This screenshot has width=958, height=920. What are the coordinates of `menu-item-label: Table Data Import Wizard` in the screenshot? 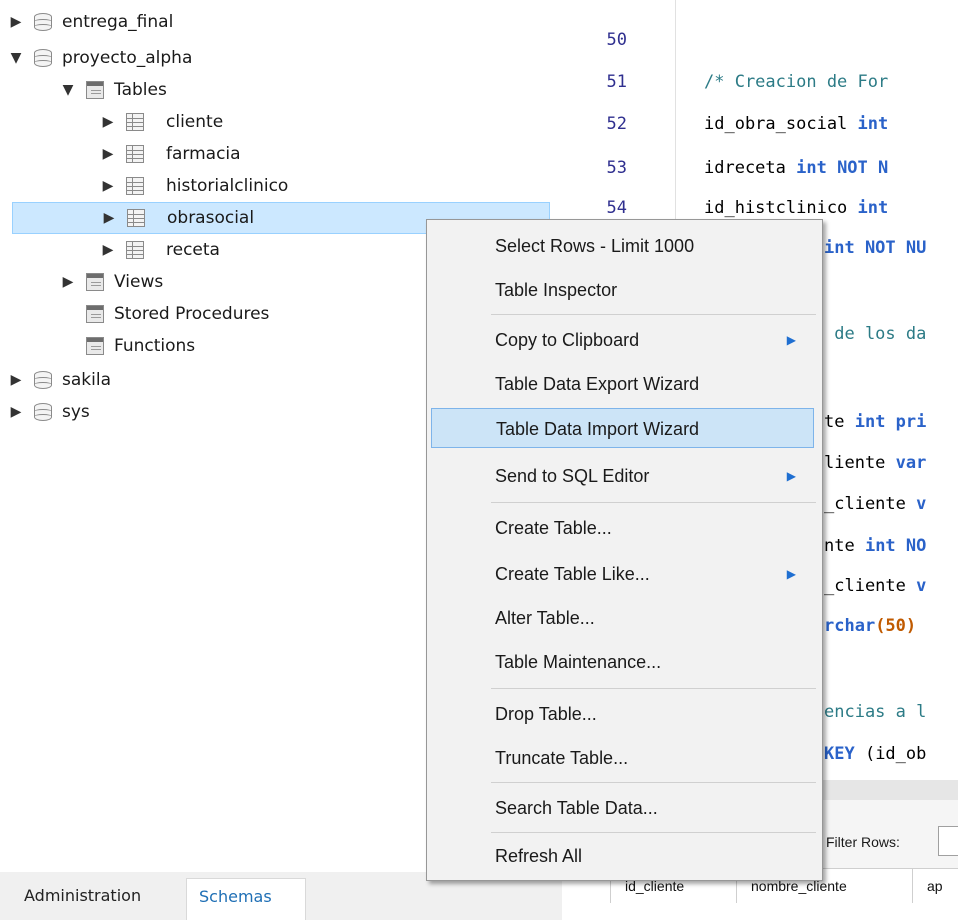 It's located at (598, 429).